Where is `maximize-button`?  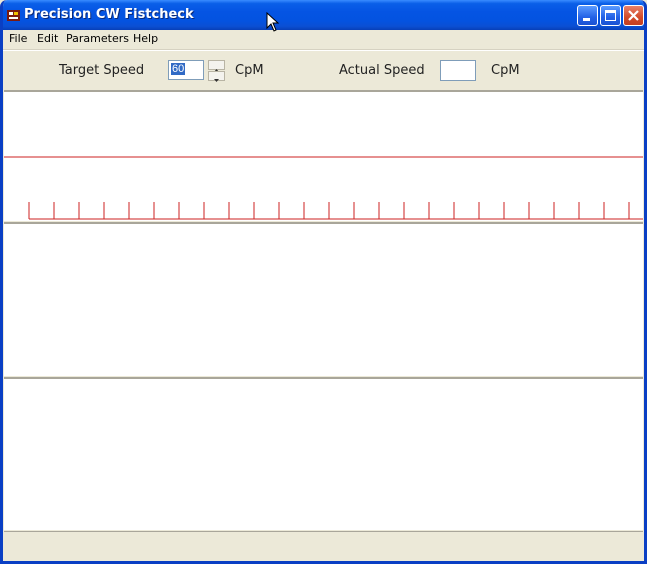 maximize-button is located at coordinates (610, 15).